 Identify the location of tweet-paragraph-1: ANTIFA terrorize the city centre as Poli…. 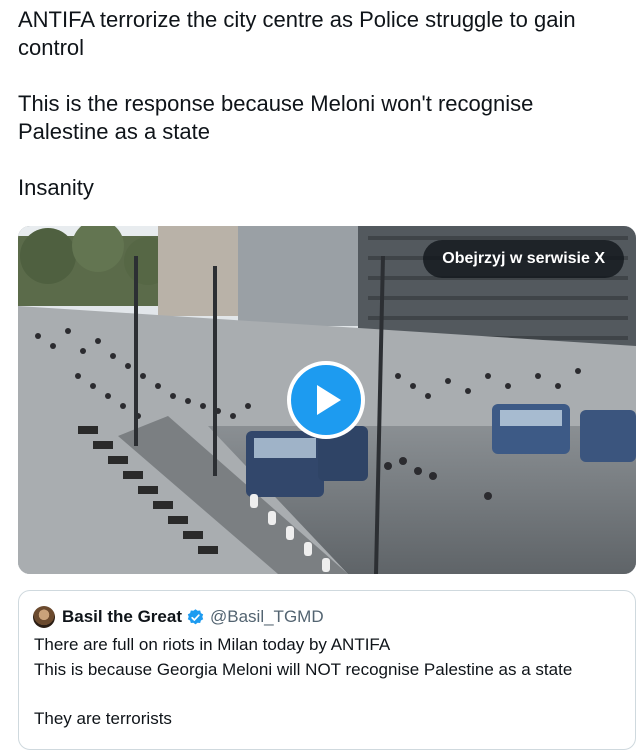
(297, 33).